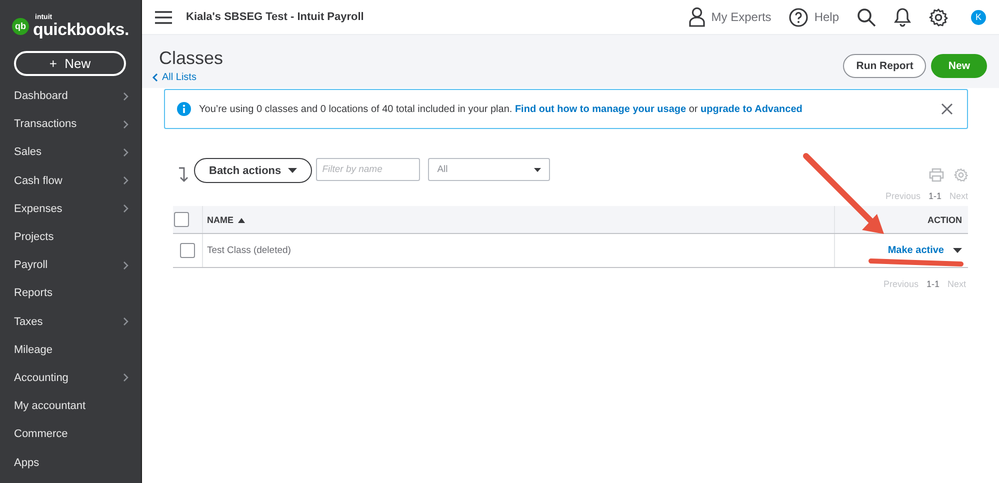 This screenshot has width=999, height=483. Describe the element at coordinates (697, 17) in the screenshot. I see `person-icon` at that location.